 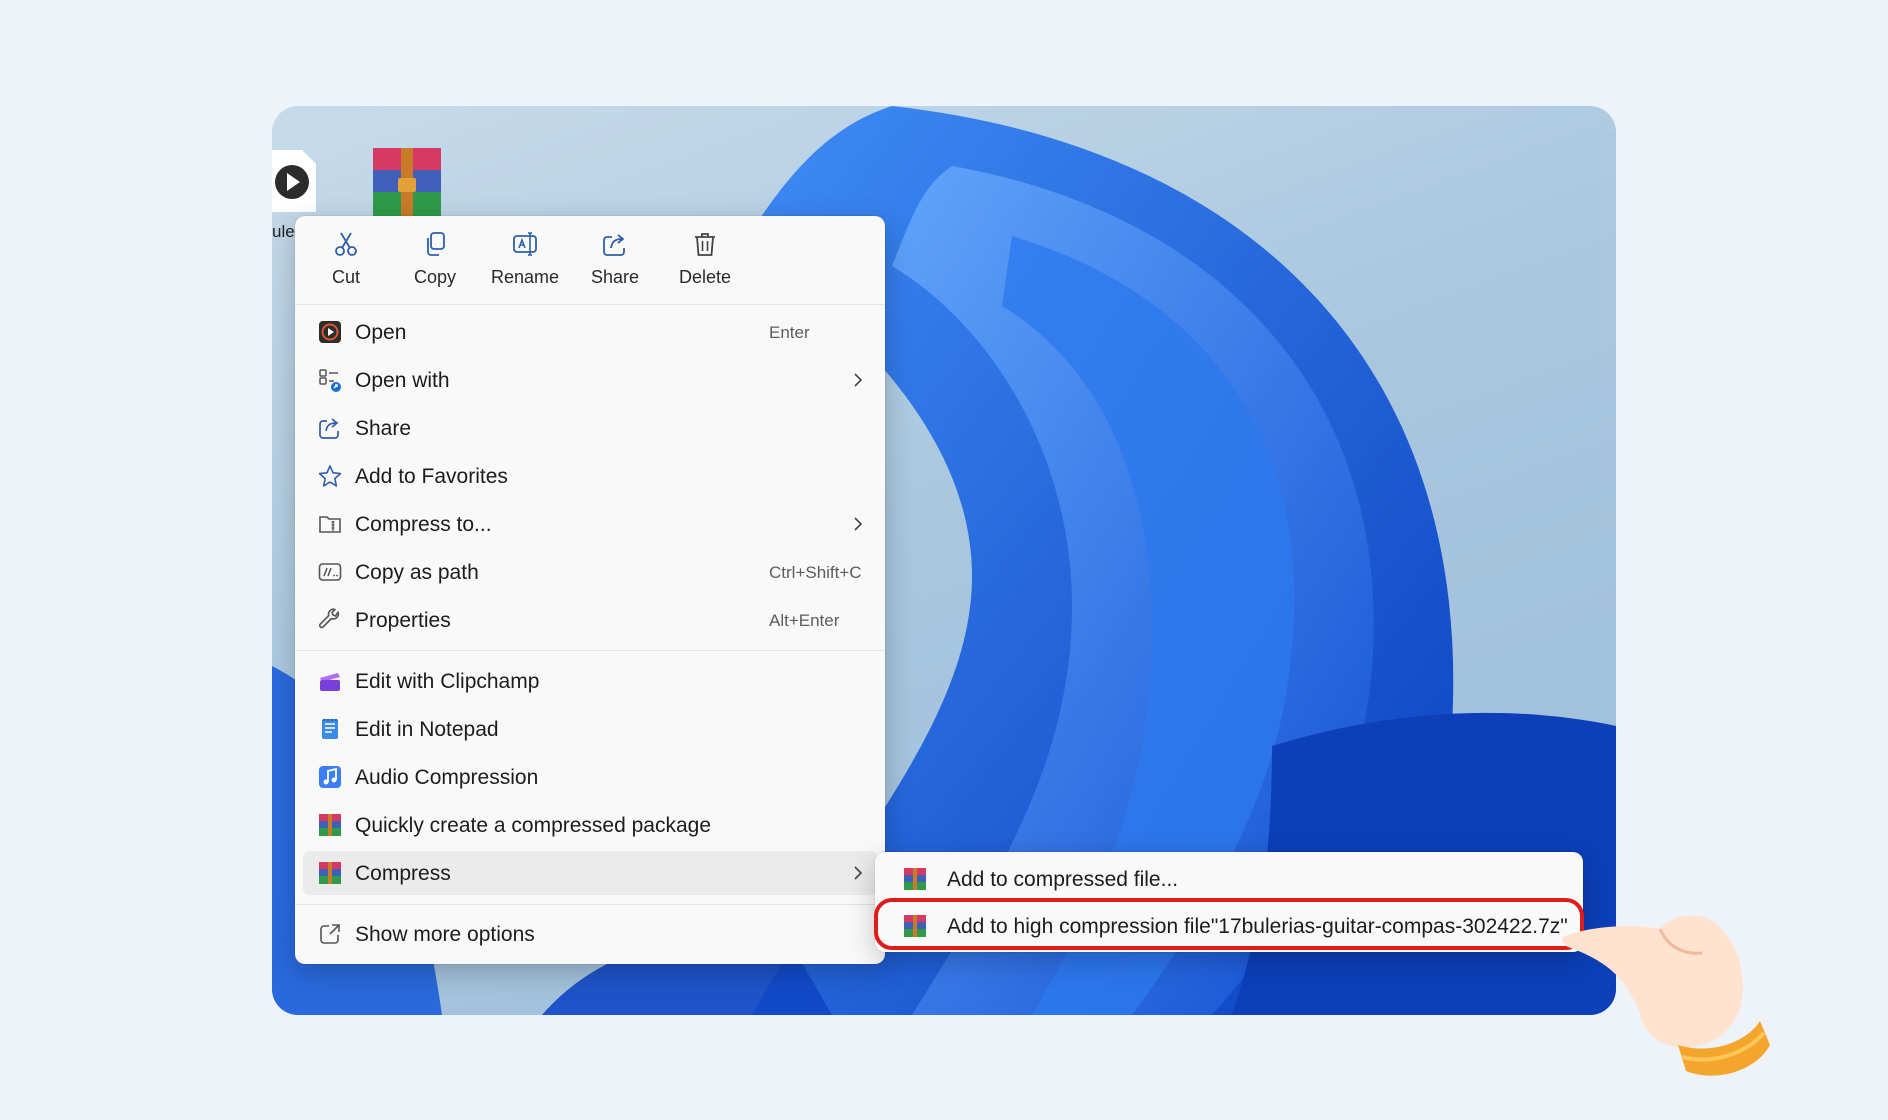 What do you see at coordinates (436, 244) in the screenshot?
I see `copy-icon` at bounding box center [436, 244].